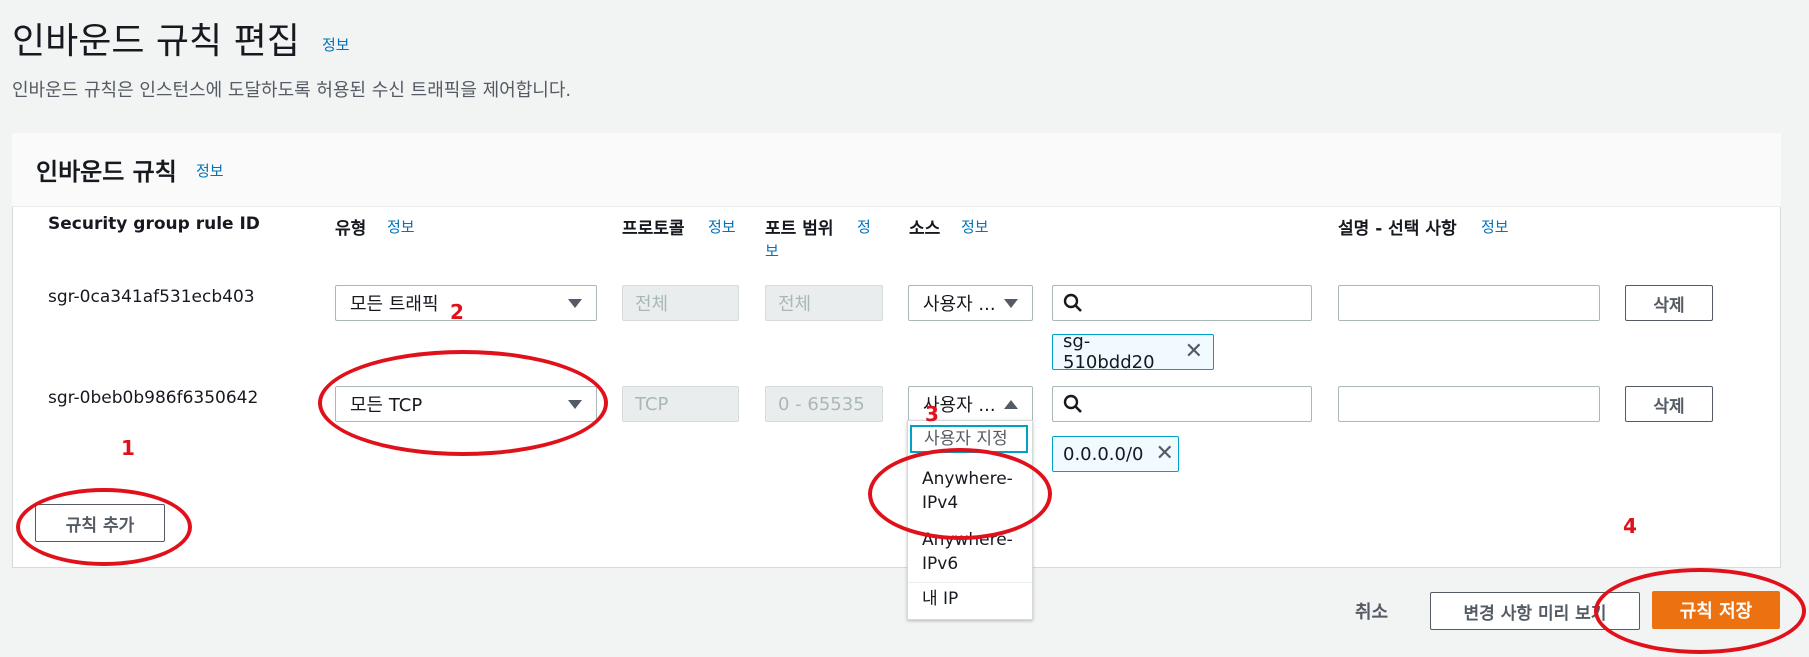  I want to click on token-label: sg-510bdd20, so click(1109, 352).